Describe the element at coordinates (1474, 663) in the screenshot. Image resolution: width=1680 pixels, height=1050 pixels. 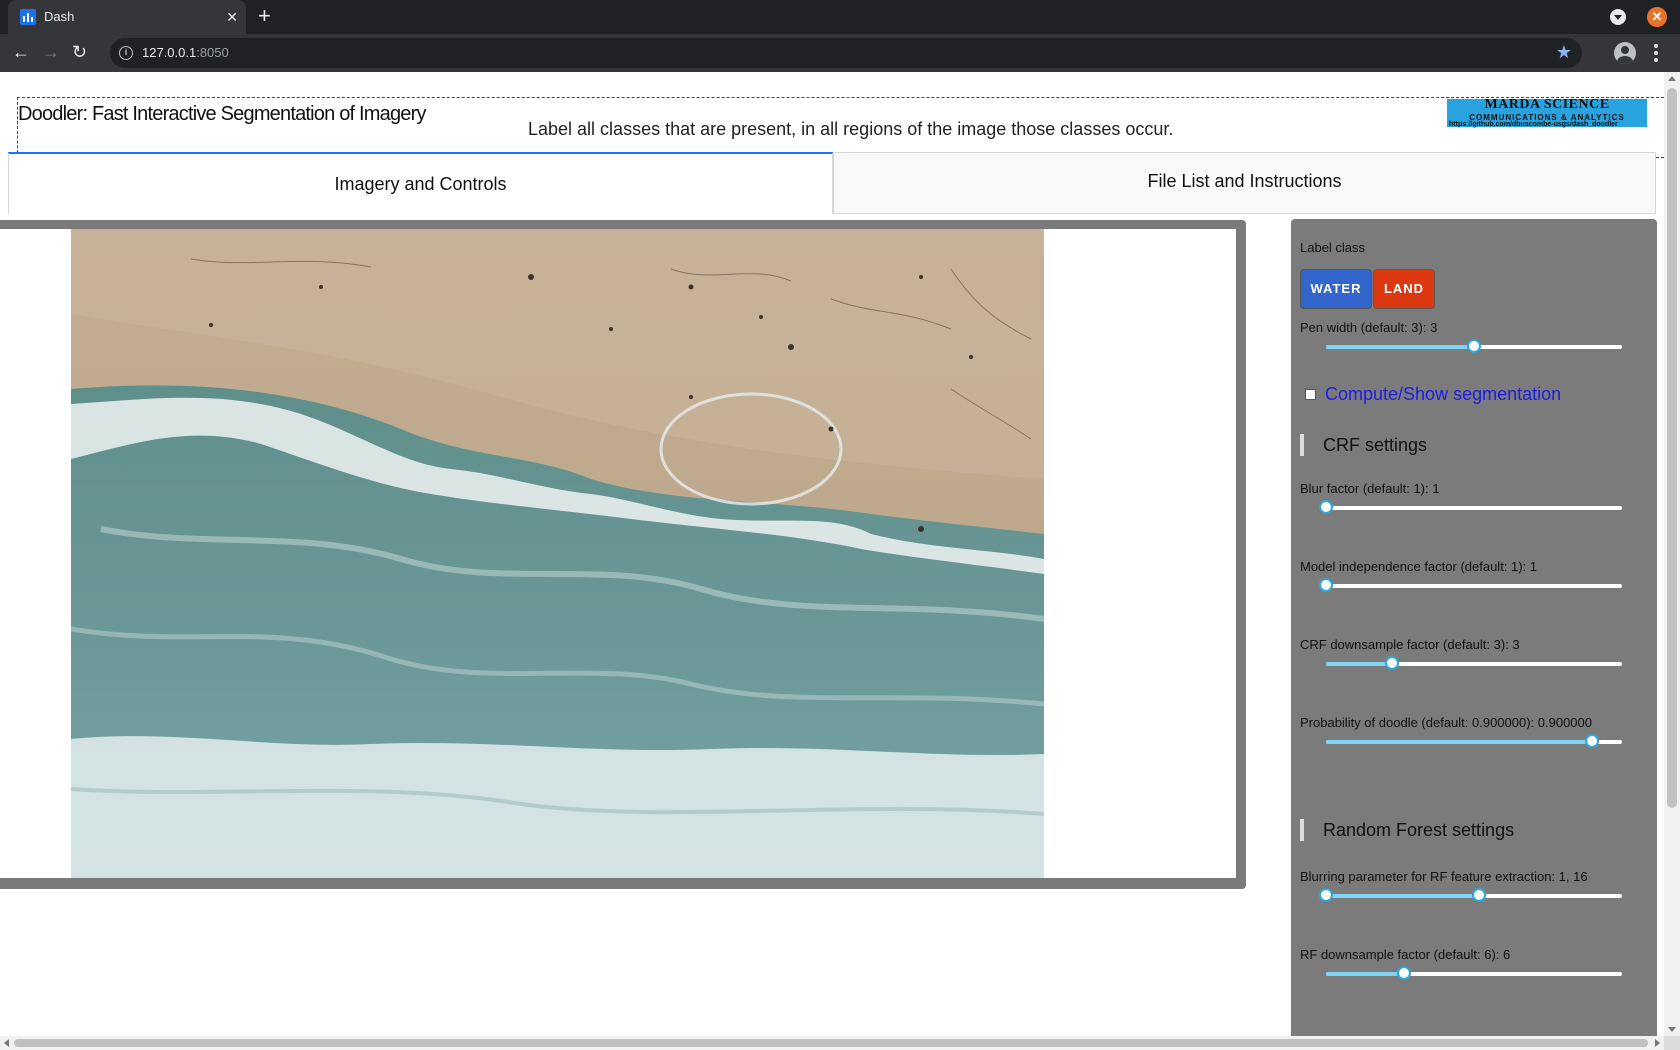
I see `crf-downsample-slider` at that location.